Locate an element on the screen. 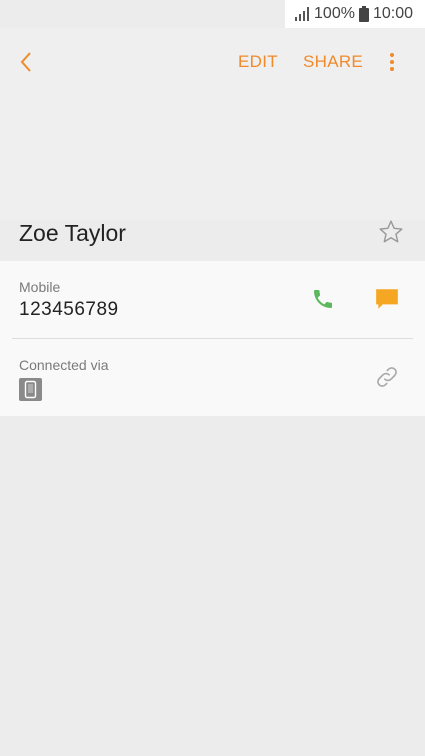 The width and height of the screenshot is (425, 756). connected-via-label: Connected via is located at coordinates (64, 365).